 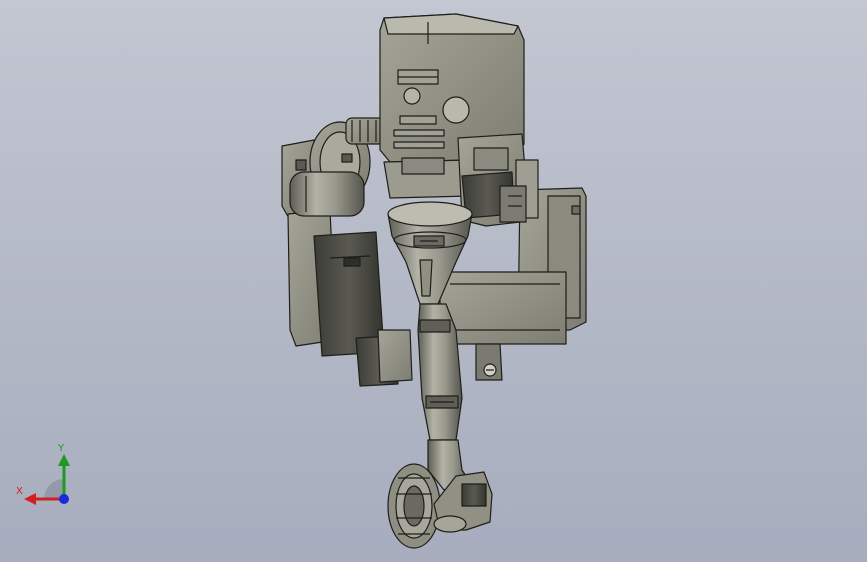 I want to click on triad-y-arrow, so click(x=64, y=460).